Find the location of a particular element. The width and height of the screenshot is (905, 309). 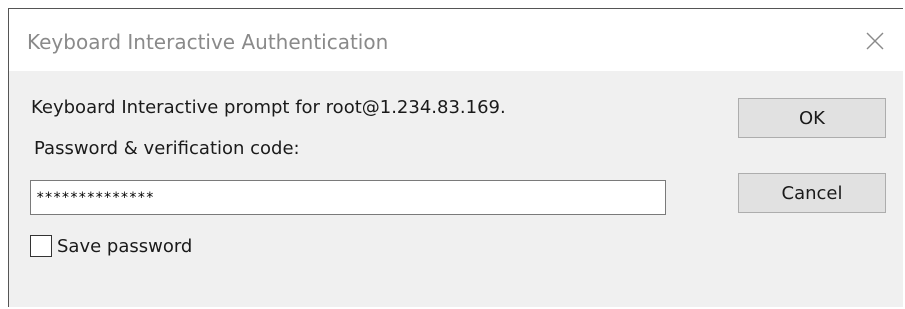

close-icon is located at coordinates (875, 41).